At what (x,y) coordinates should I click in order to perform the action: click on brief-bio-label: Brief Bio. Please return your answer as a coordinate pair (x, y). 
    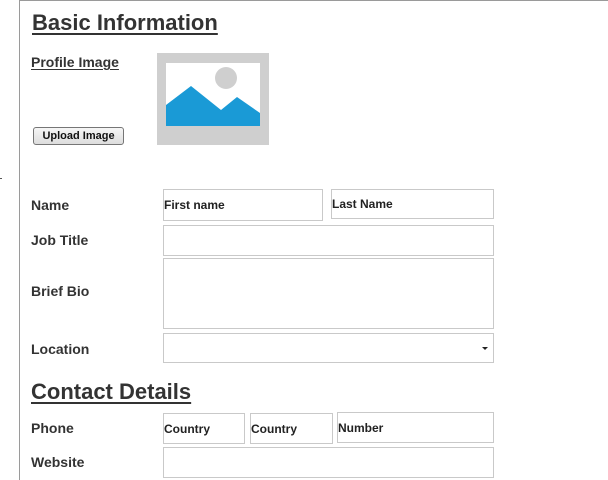
    Looking at the image, I should click on (60, 291).